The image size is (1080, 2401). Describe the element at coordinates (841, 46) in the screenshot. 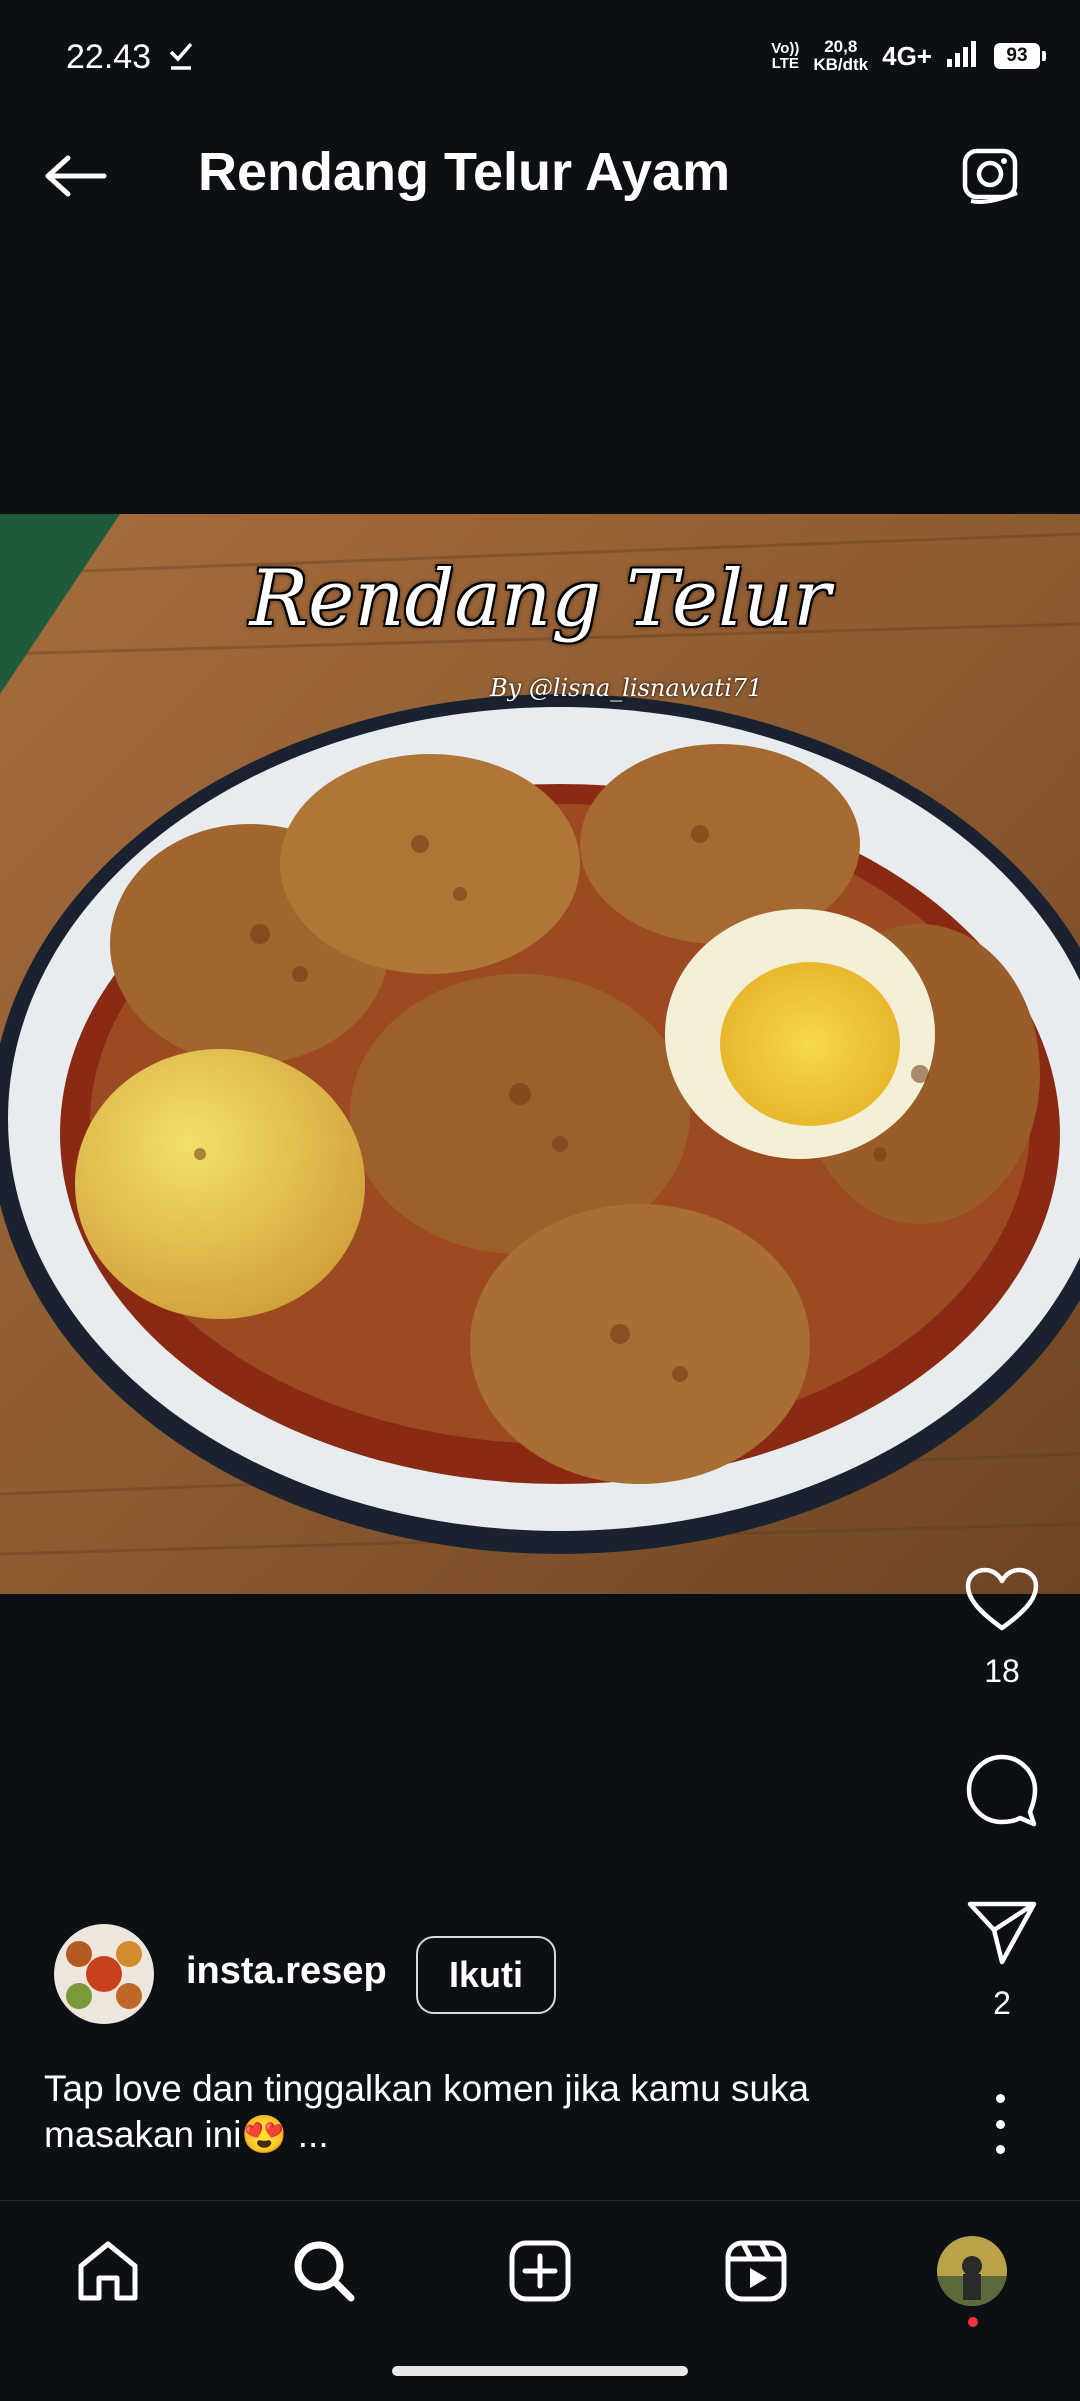

I see `network-speed-value: 20,8` at that location.